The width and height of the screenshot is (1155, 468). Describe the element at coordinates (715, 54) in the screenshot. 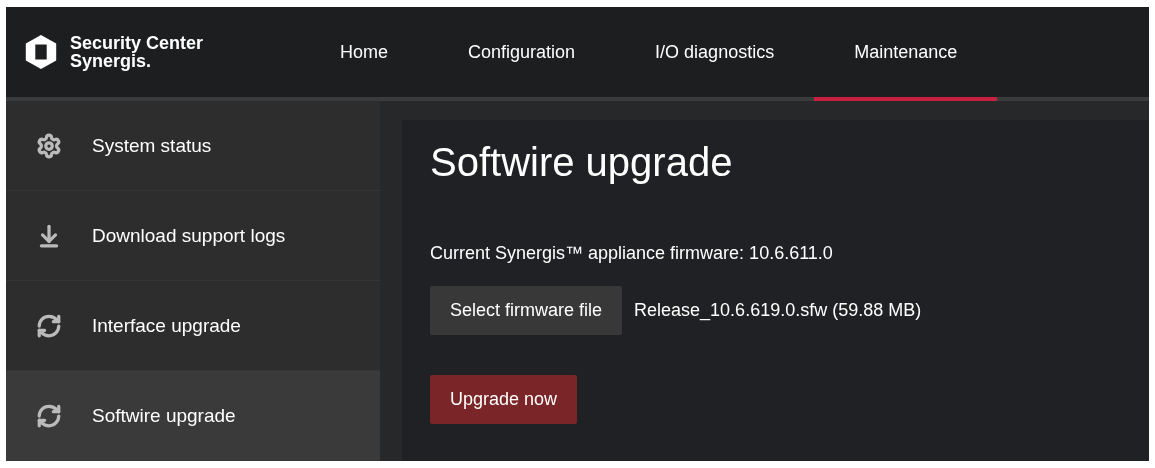

I see `nav-tab: I/O diagnostics` at that location.